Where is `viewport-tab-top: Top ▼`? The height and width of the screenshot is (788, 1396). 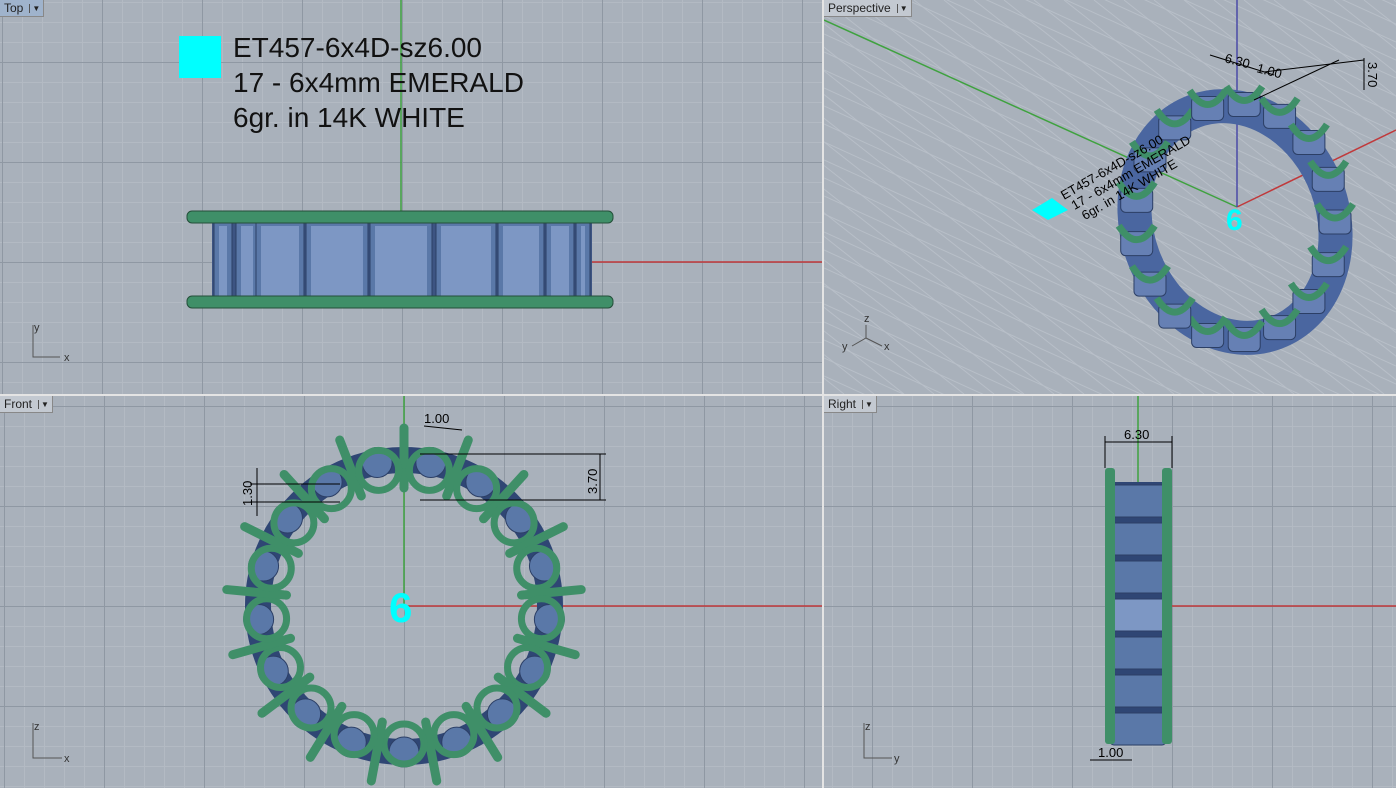 viewport-tab-top: Top ▼ is located at coordinates (22, 8).